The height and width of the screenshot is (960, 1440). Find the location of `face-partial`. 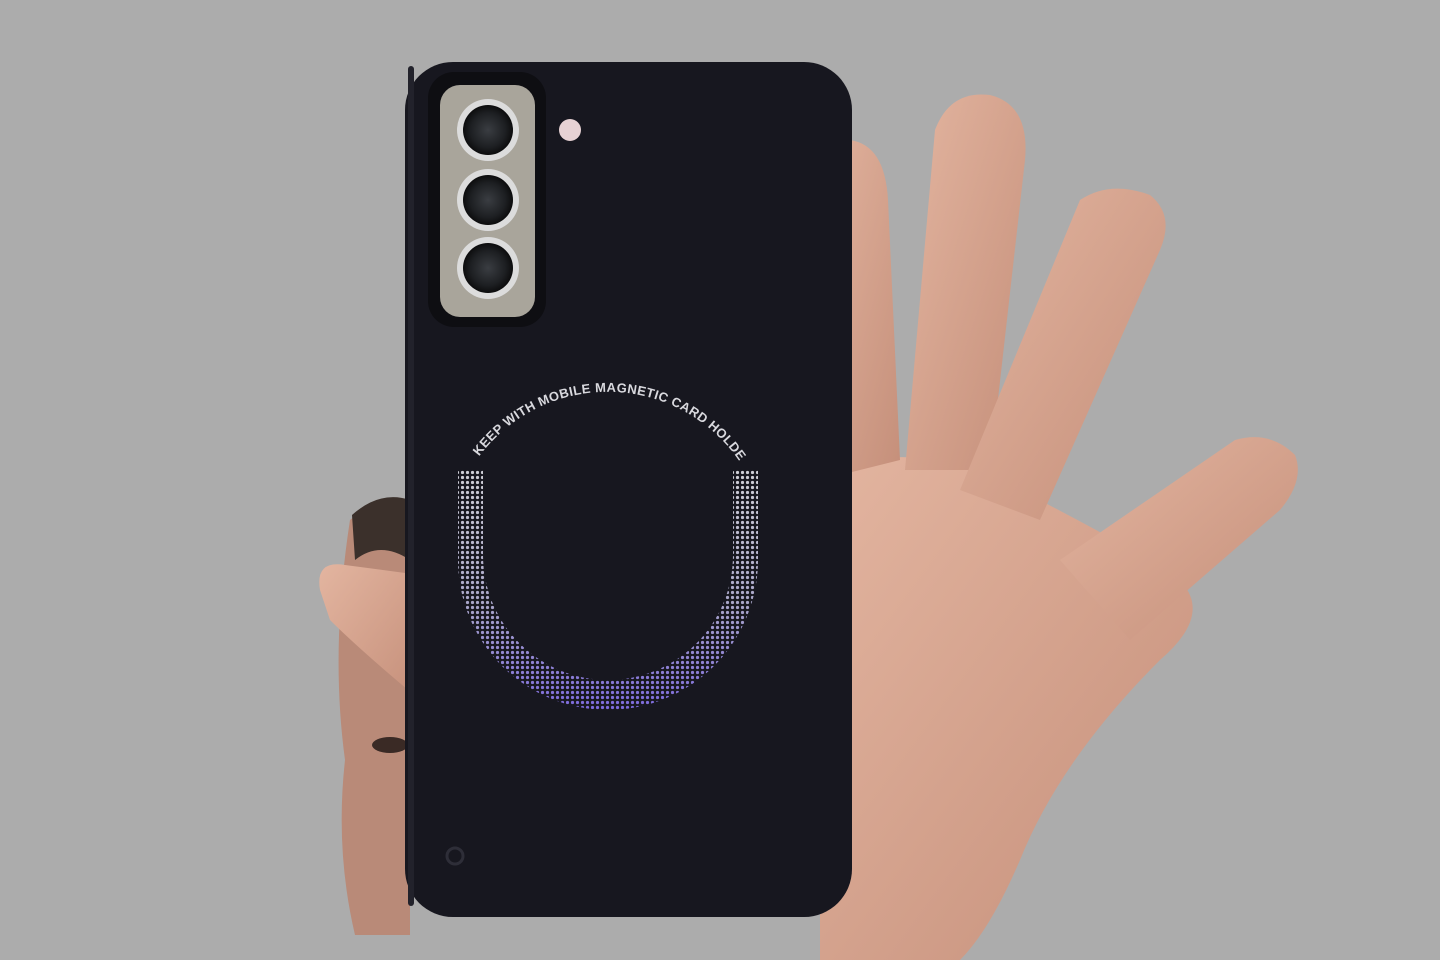

face-partial is located at coordinates (374, 716).